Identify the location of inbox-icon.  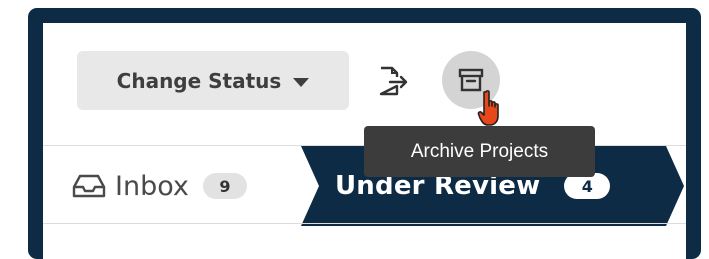
(89, 186).